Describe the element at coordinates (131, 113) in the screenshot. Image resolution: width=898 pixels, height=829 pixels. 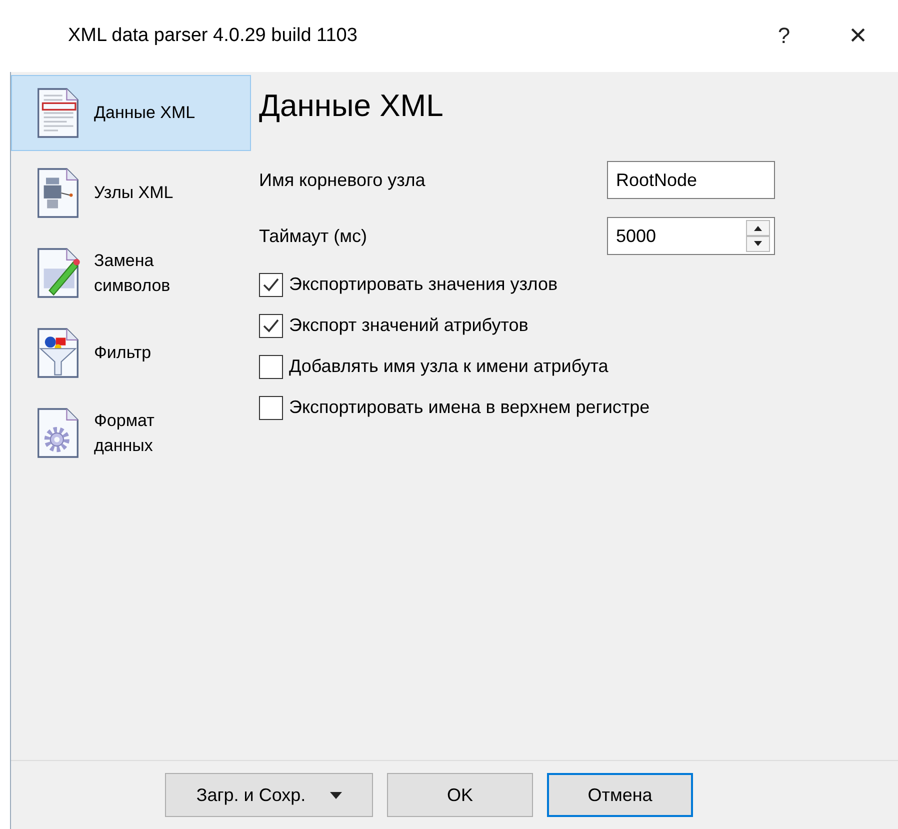
I see `sidebar-item: Данные XML` at that location.